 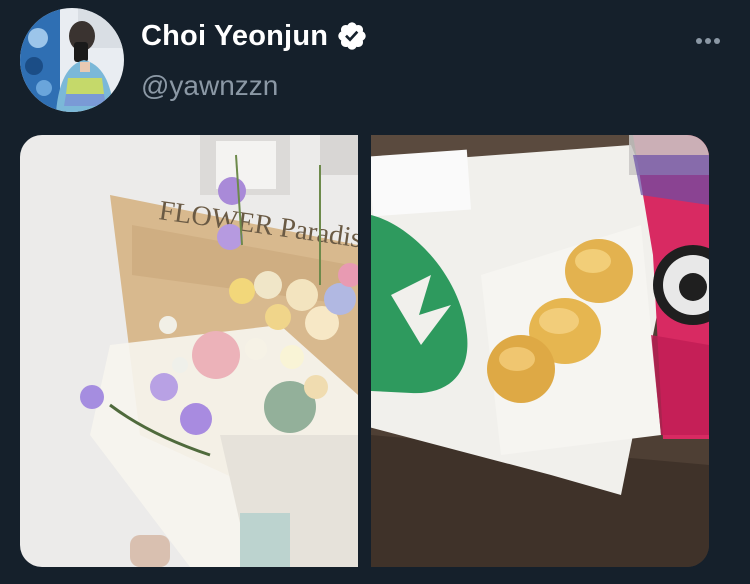 I want to click on avatar, so click(x=72, y=60).